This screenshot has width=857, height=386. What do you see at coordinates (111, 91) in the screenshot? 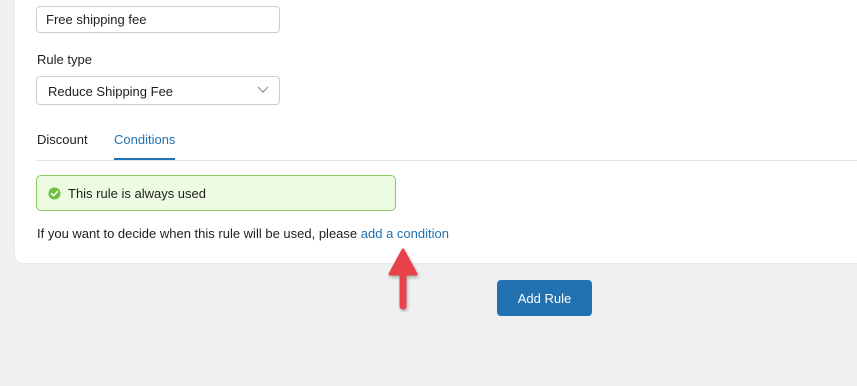
I see `rule-type-value: Reduce Shipping Fee` at bounding box center [111, 91].